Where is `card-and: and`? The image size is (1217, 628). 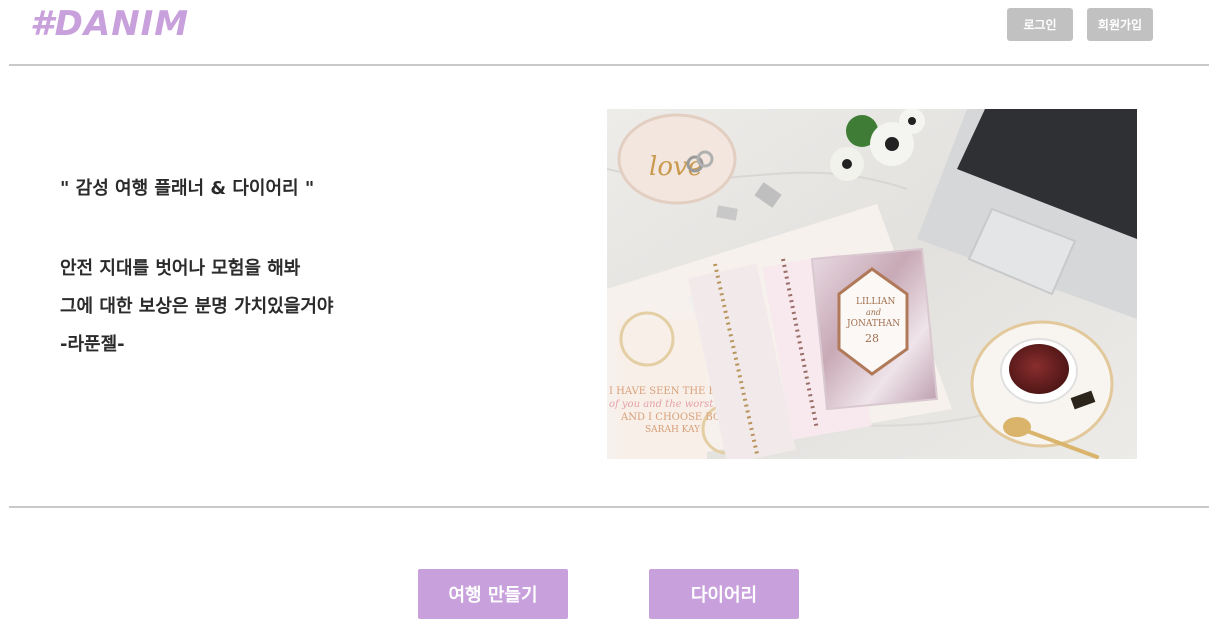 card-and: and is located at coordinates (873, 312).